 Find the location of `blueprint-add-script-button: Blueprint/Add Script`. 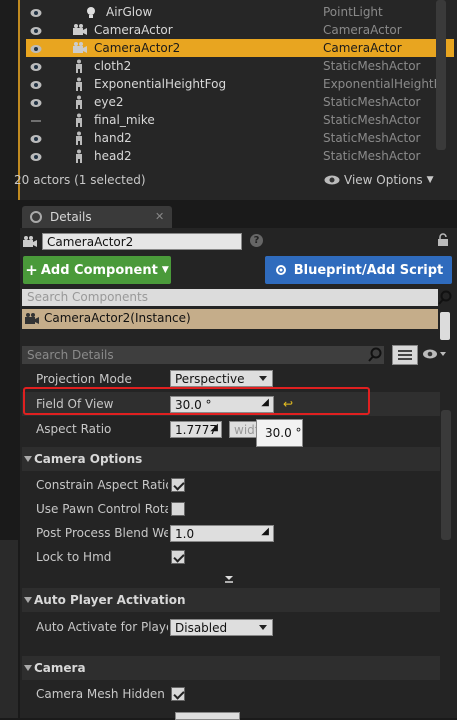

blueprint-add-script-button: Blueprint/Add Script is located at coordinates (358, 270).